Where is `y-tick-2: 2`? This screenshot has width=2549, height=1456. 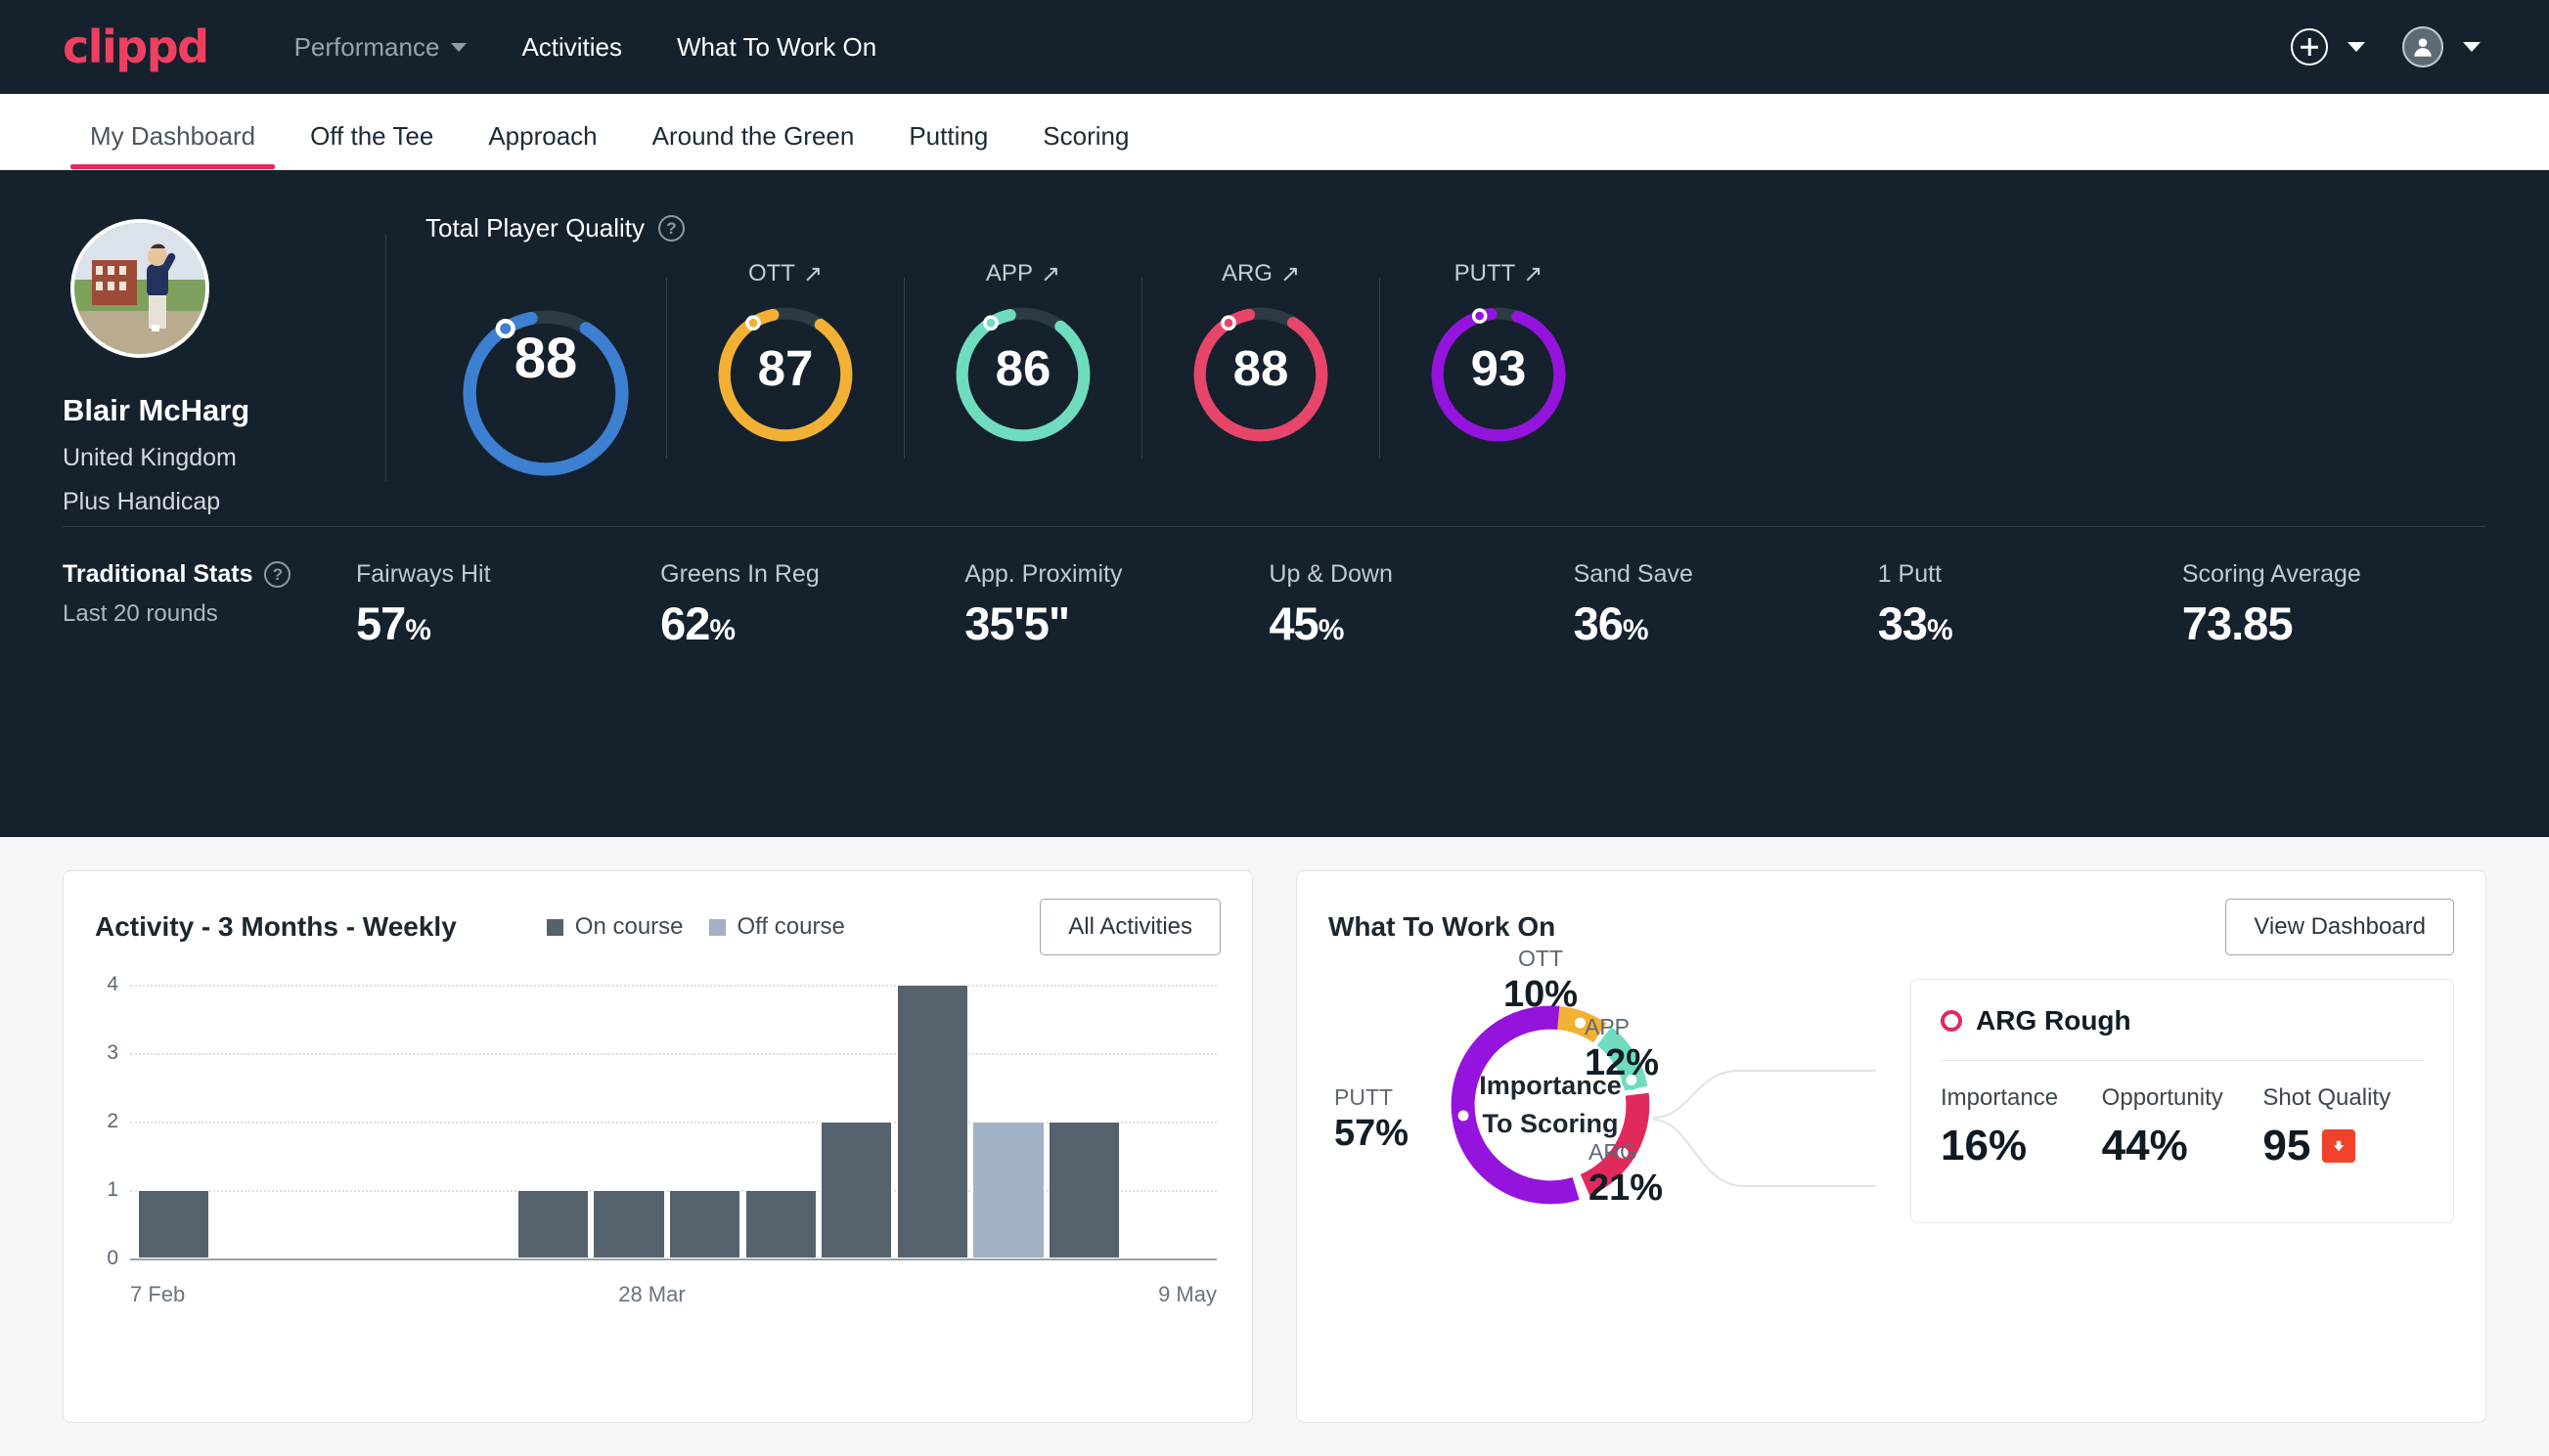
y-tick-2: 2 is located at coordinates (113, 1121).